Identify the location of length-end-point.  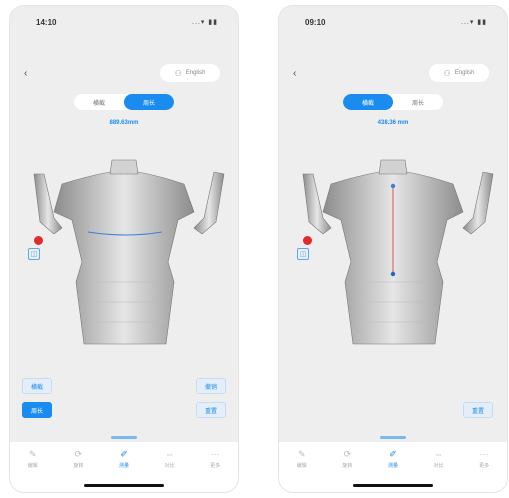
(393, 274).